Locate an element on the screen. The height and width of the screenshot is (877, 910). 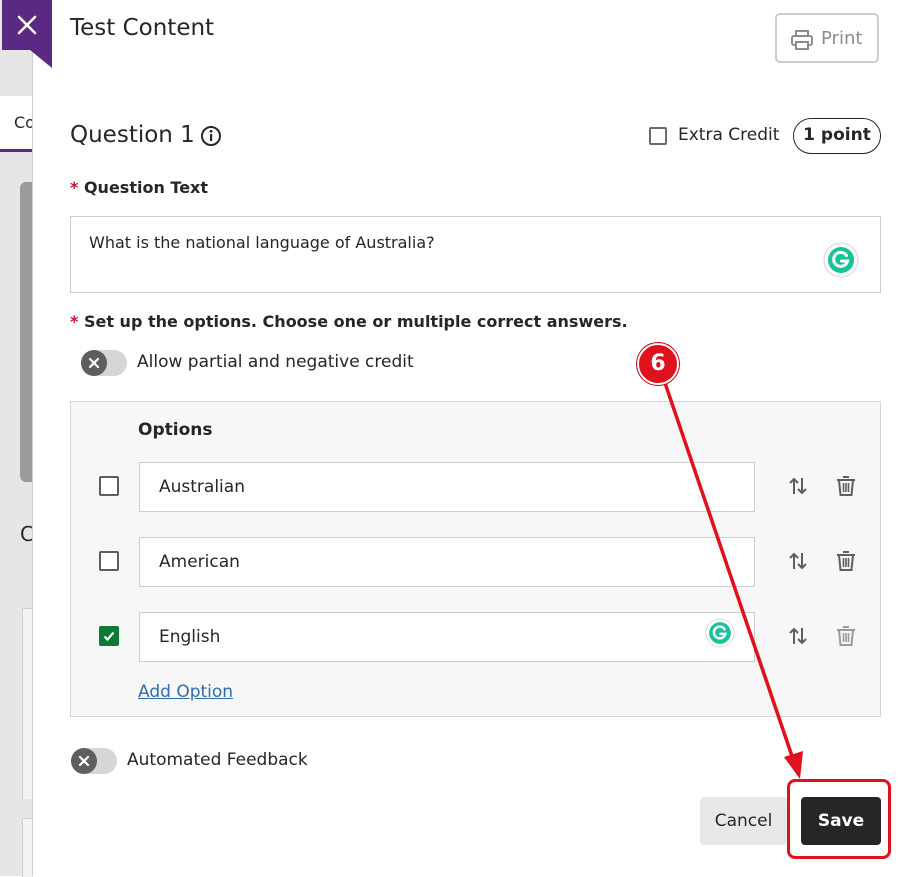
close-button is located at coordinates (27, 25).